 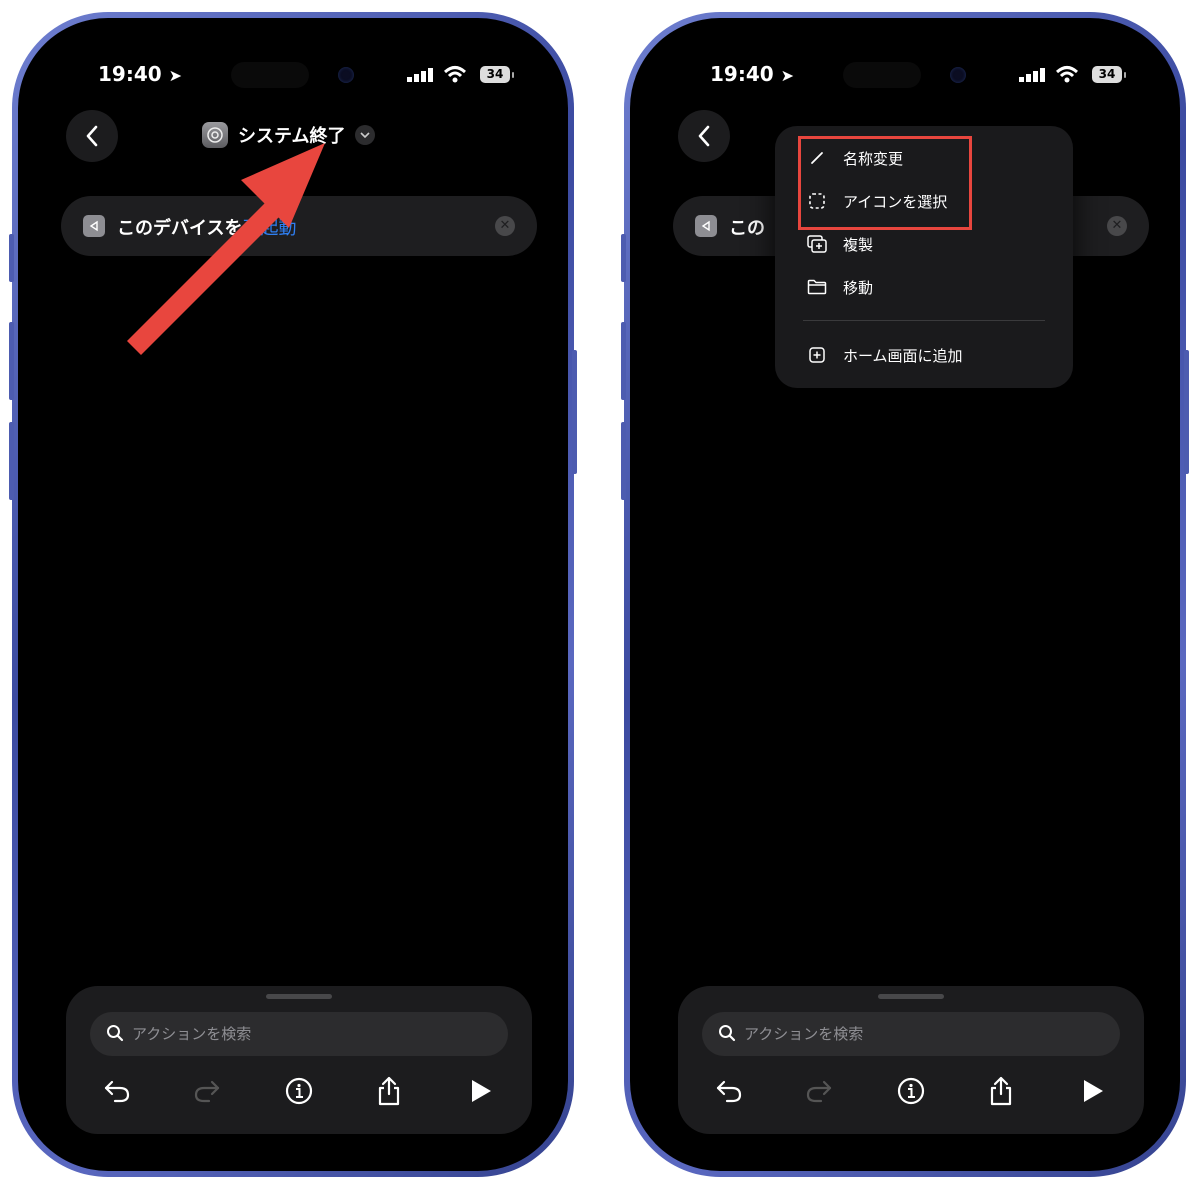 I want to click on duplicate-icon, so click(x=817, y=244).